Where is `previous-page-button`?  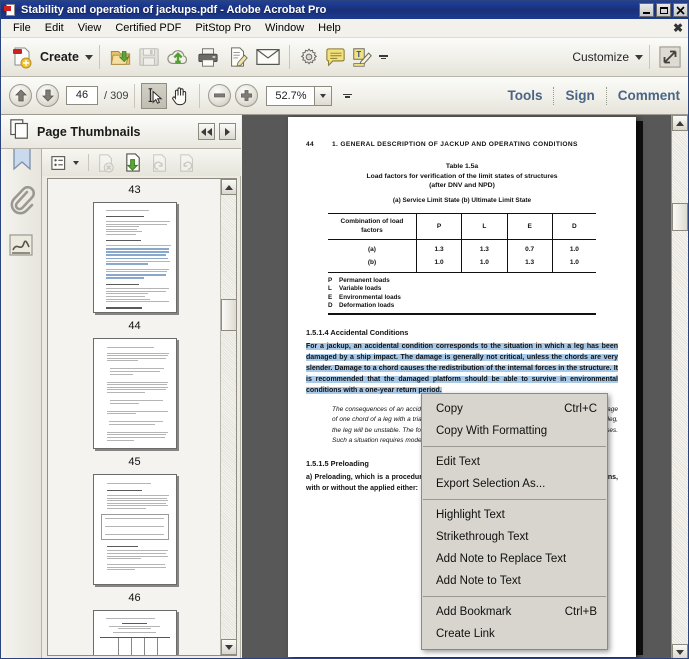 previous-page-button is located at coordinates (20, 95).